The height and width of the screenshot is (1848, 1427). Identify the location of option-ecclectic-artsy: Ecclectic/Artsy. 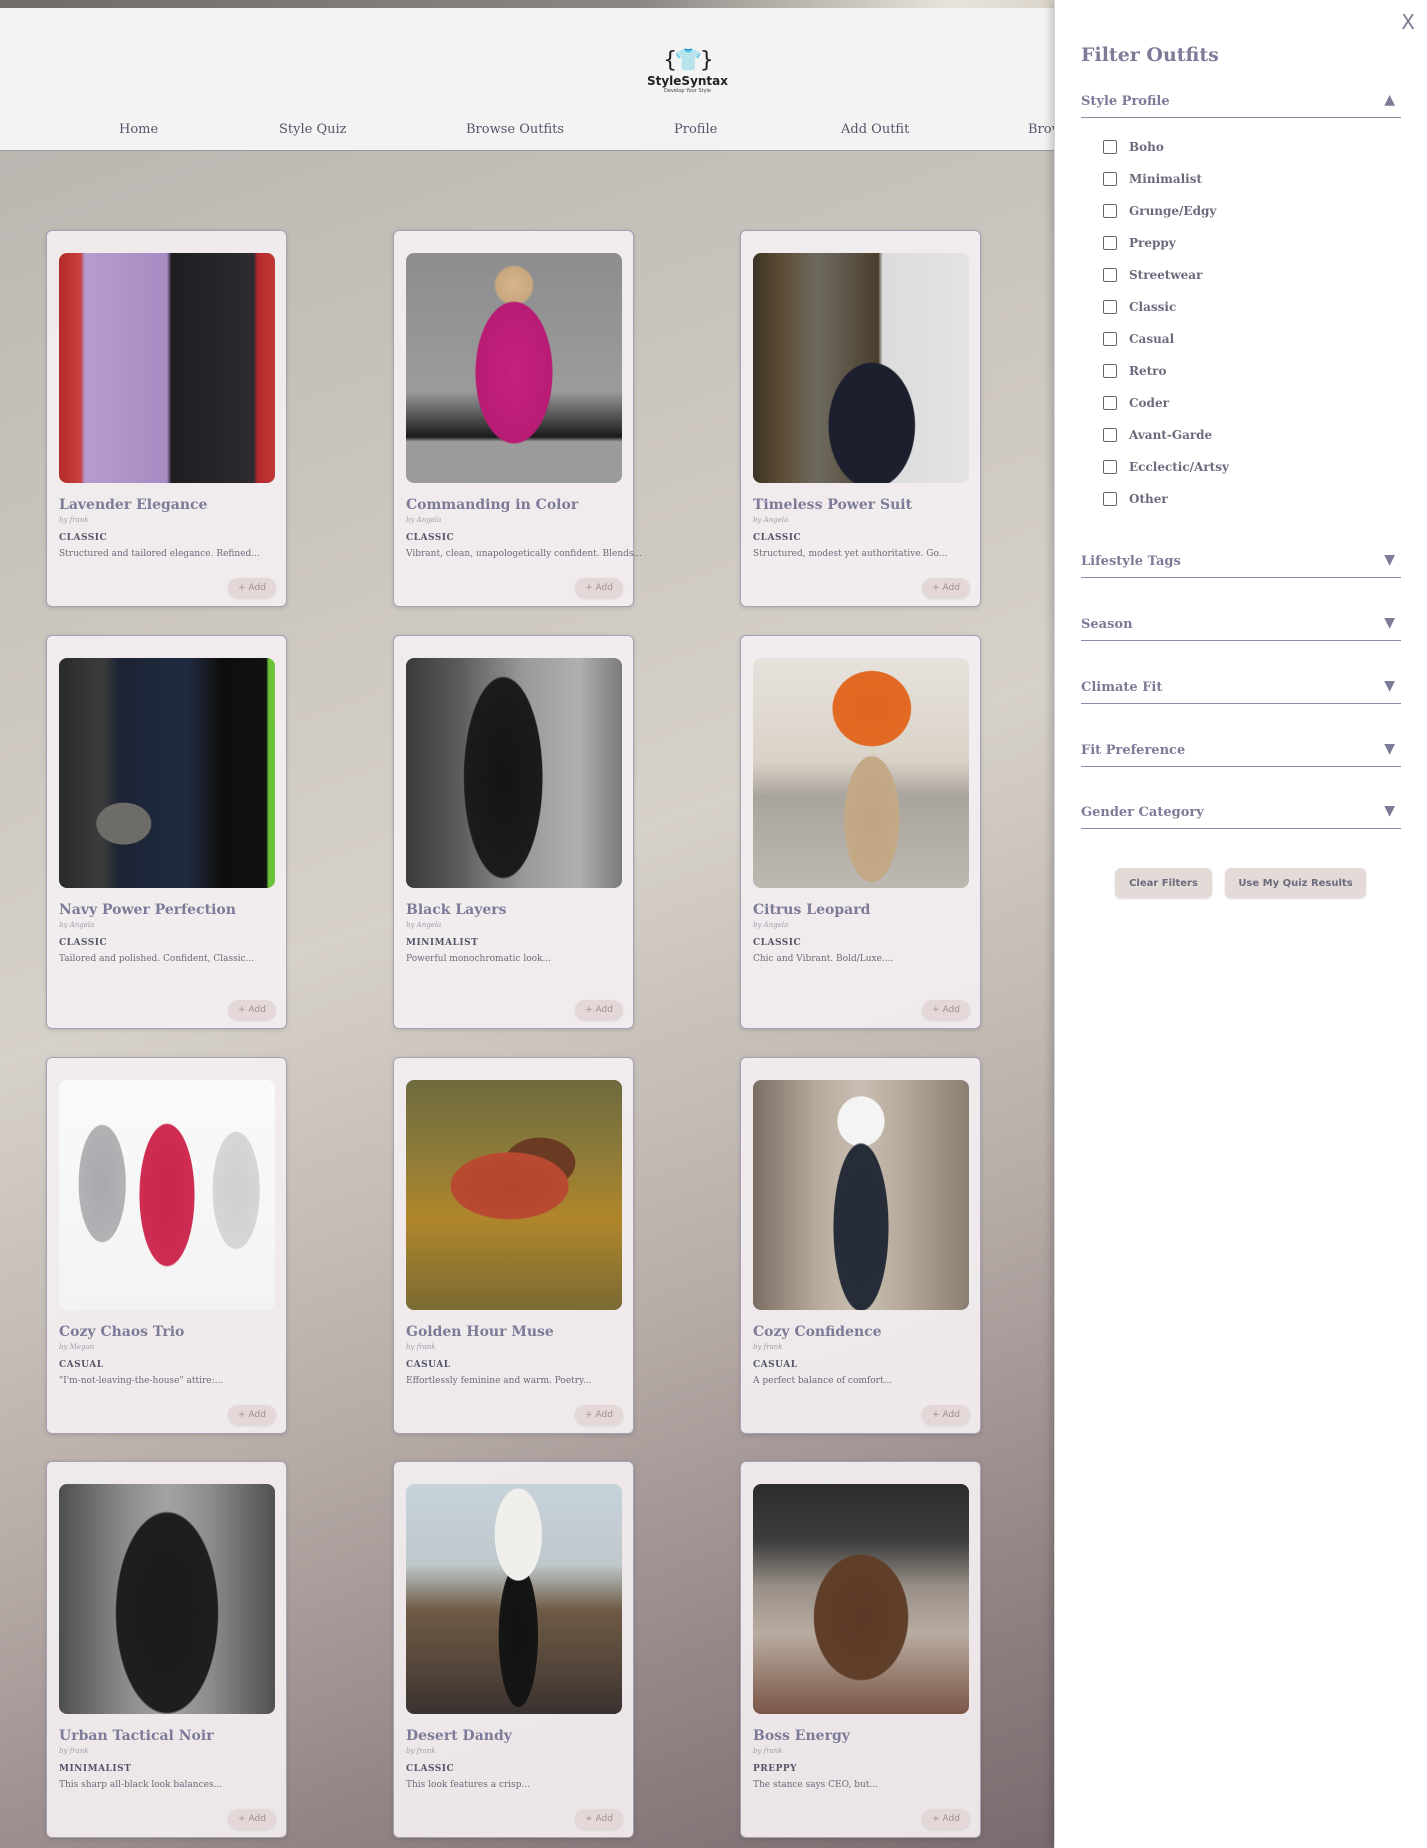
(1166, 467).